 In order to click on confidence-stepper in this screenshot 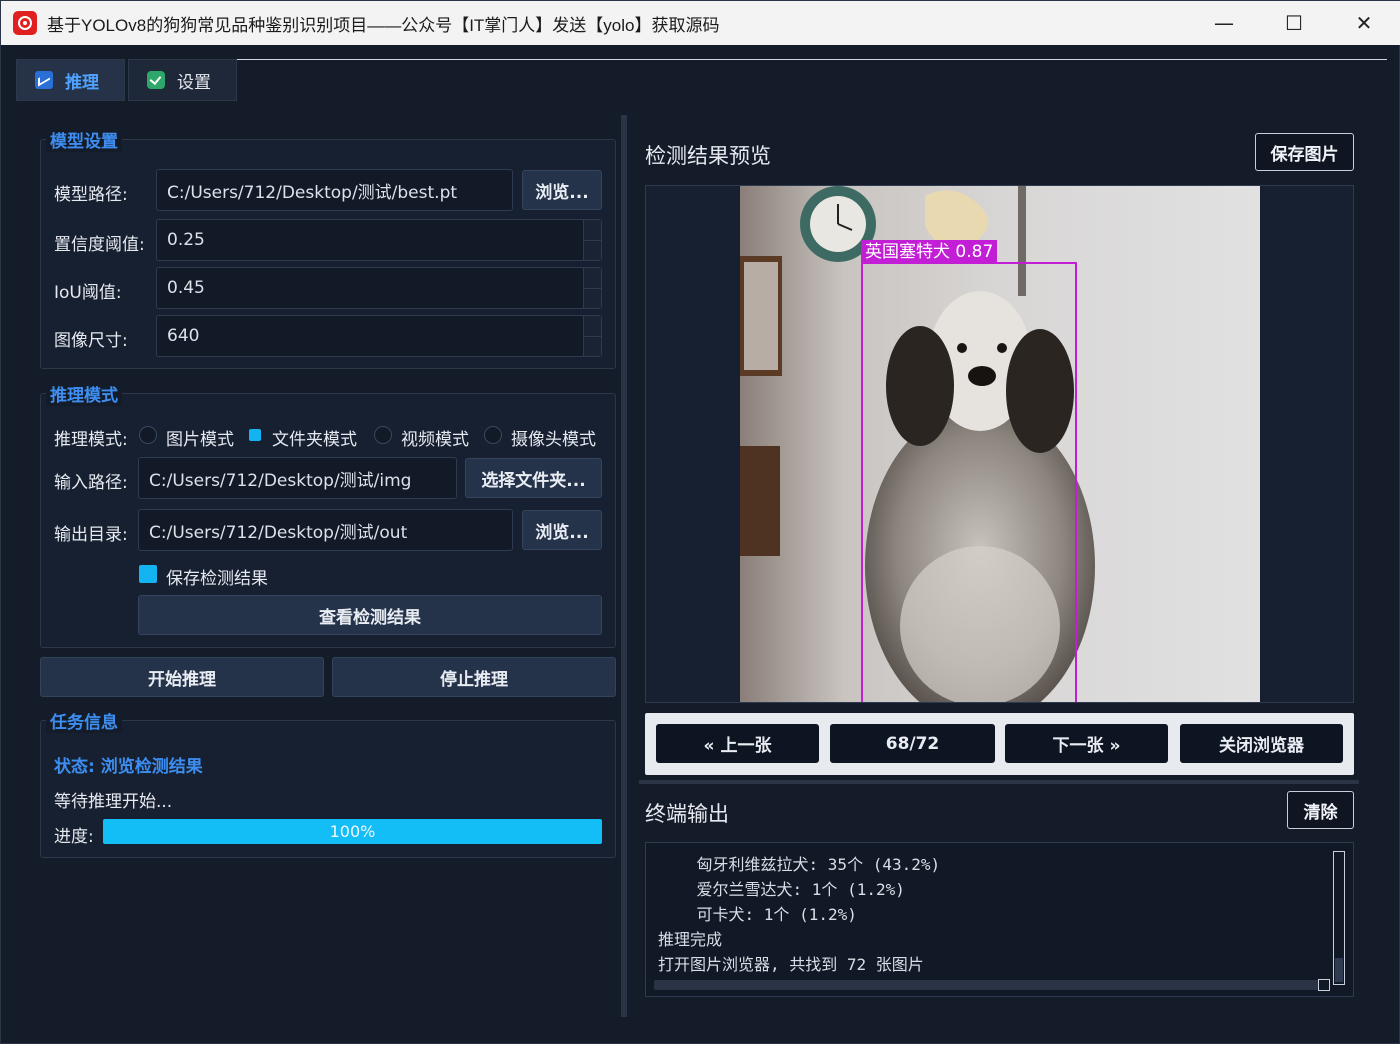, I will do `click(592, 240)`.